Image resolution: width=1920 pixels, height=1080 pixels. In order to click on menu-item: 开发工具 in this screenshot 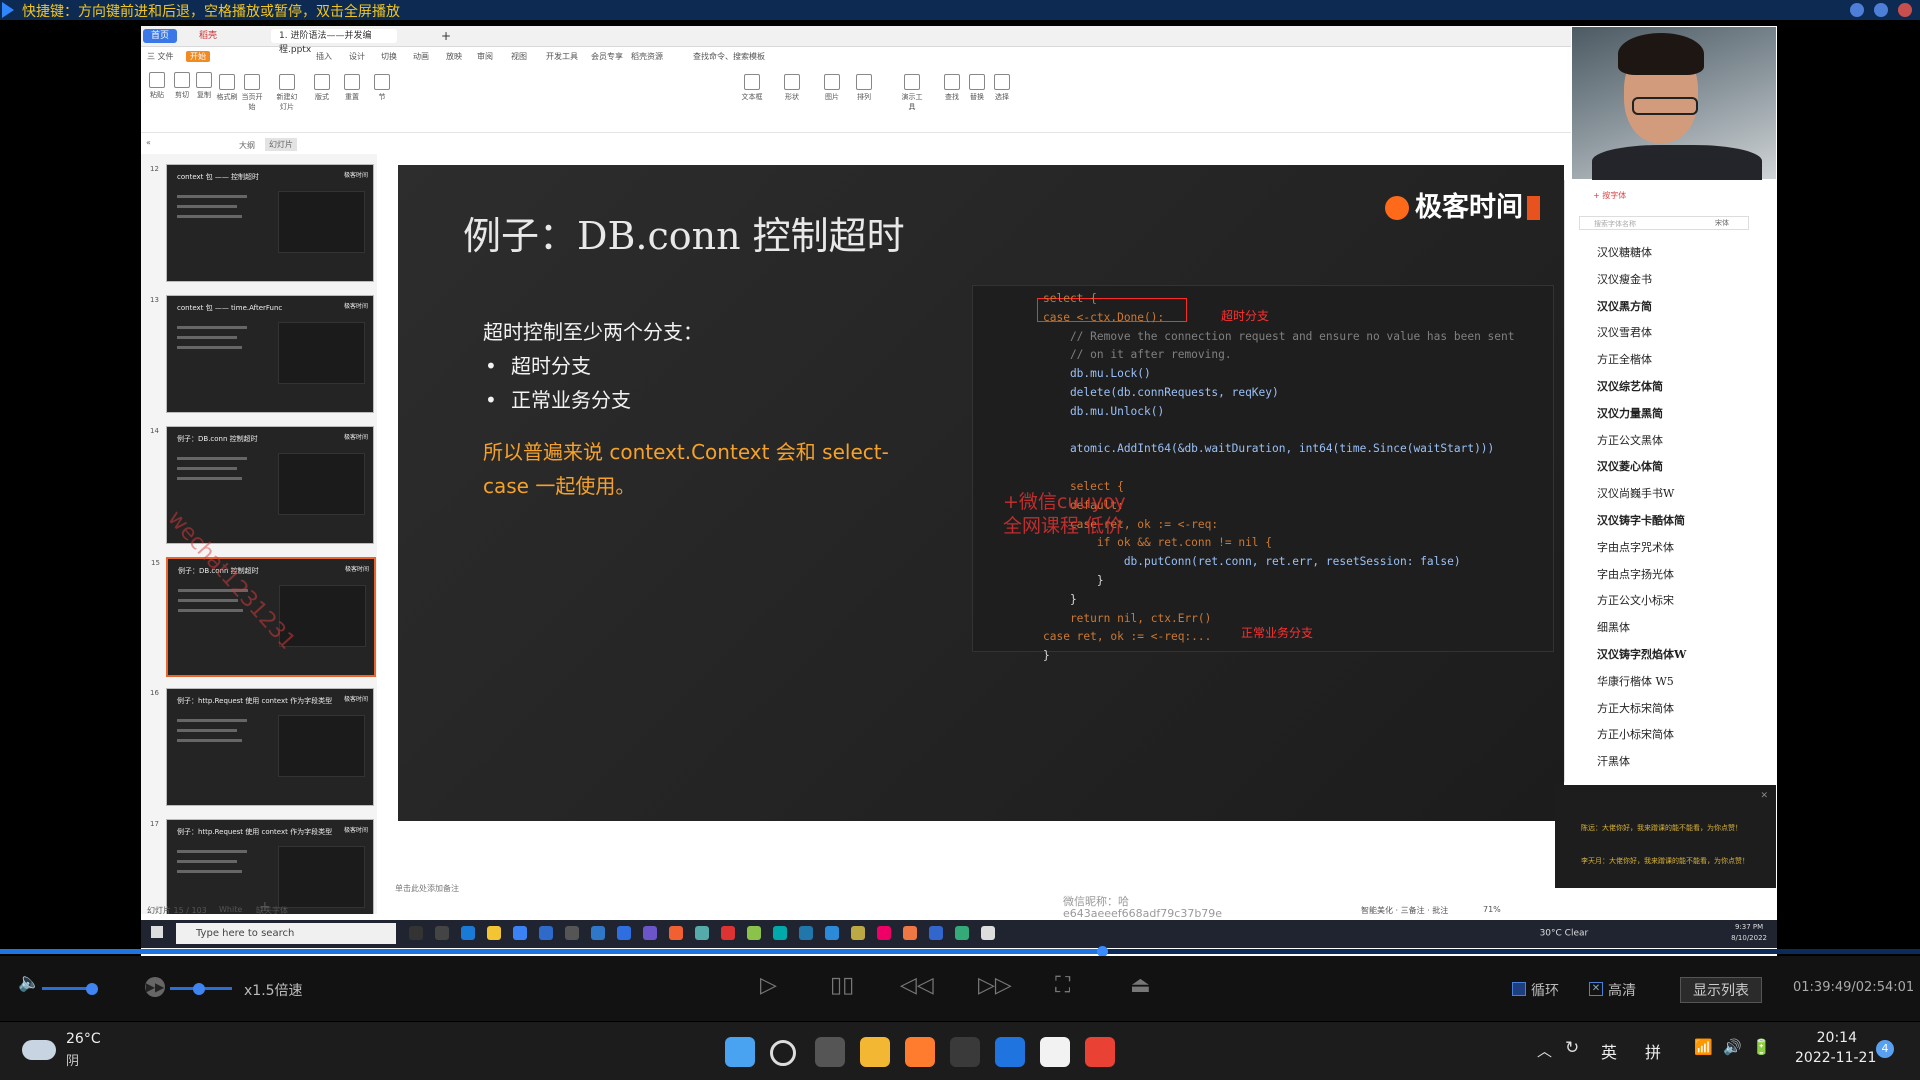, I will do `click(562, 56)`.